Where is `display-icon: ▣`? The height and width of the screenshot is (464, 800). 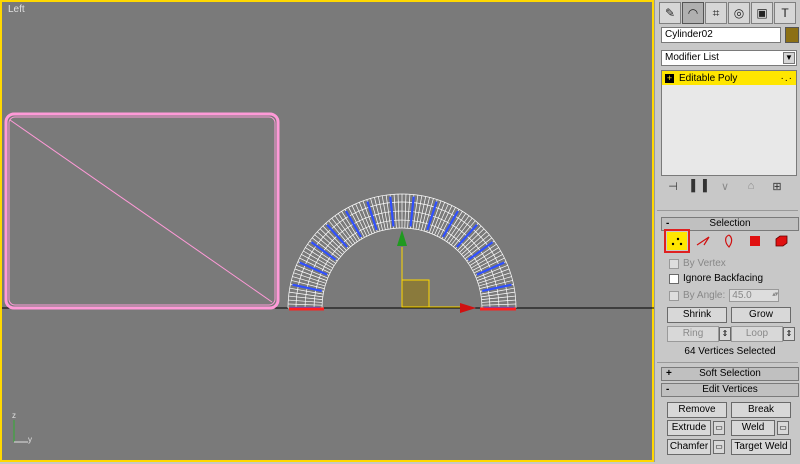
display-icon: ▣ is located at coordinates (762, 13).